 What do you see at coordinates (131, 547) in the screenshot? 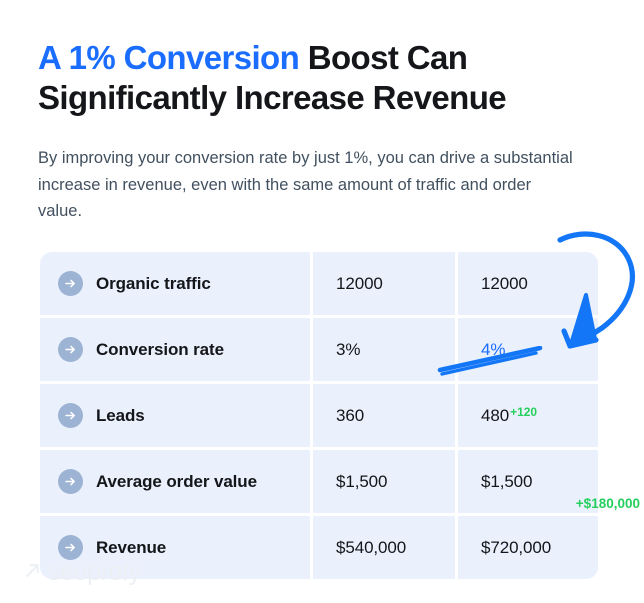
I see `row-label: Revenue` at bounding box center [131, 547].